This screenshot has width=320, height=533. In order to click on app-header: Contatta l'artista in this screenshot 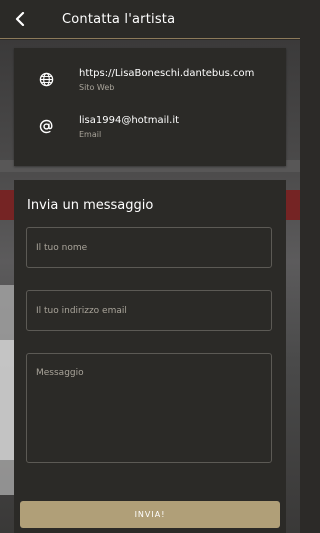, I will do `click(150, 19)`.